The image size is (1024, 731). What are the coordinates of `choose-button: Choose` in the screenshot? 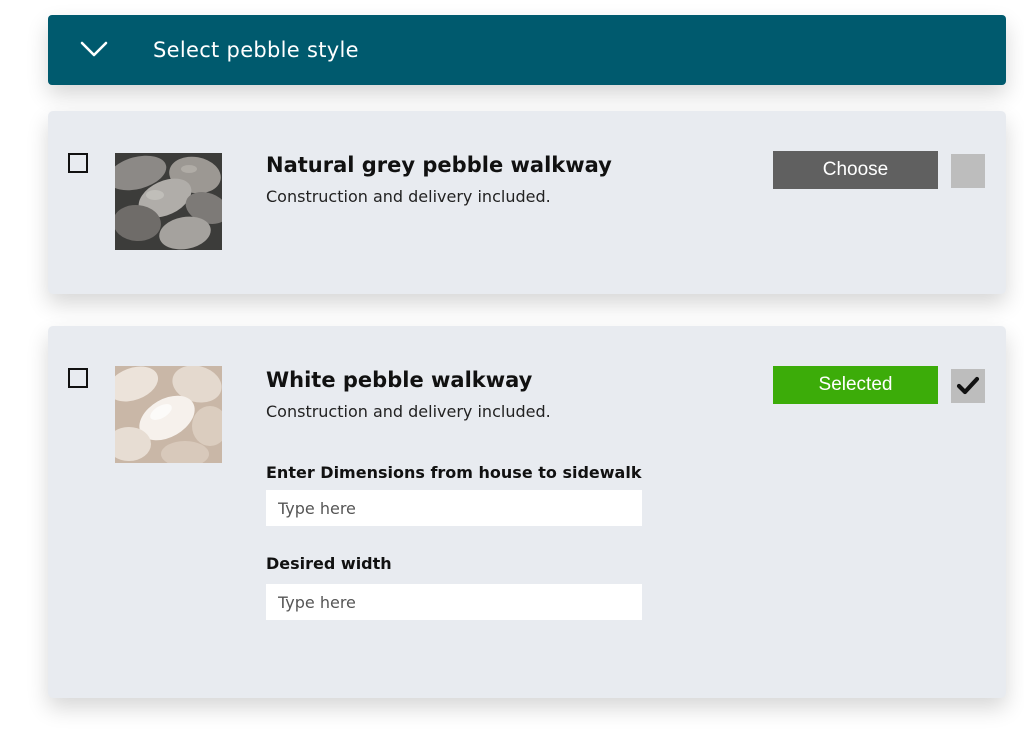 It's located at (855, 170).